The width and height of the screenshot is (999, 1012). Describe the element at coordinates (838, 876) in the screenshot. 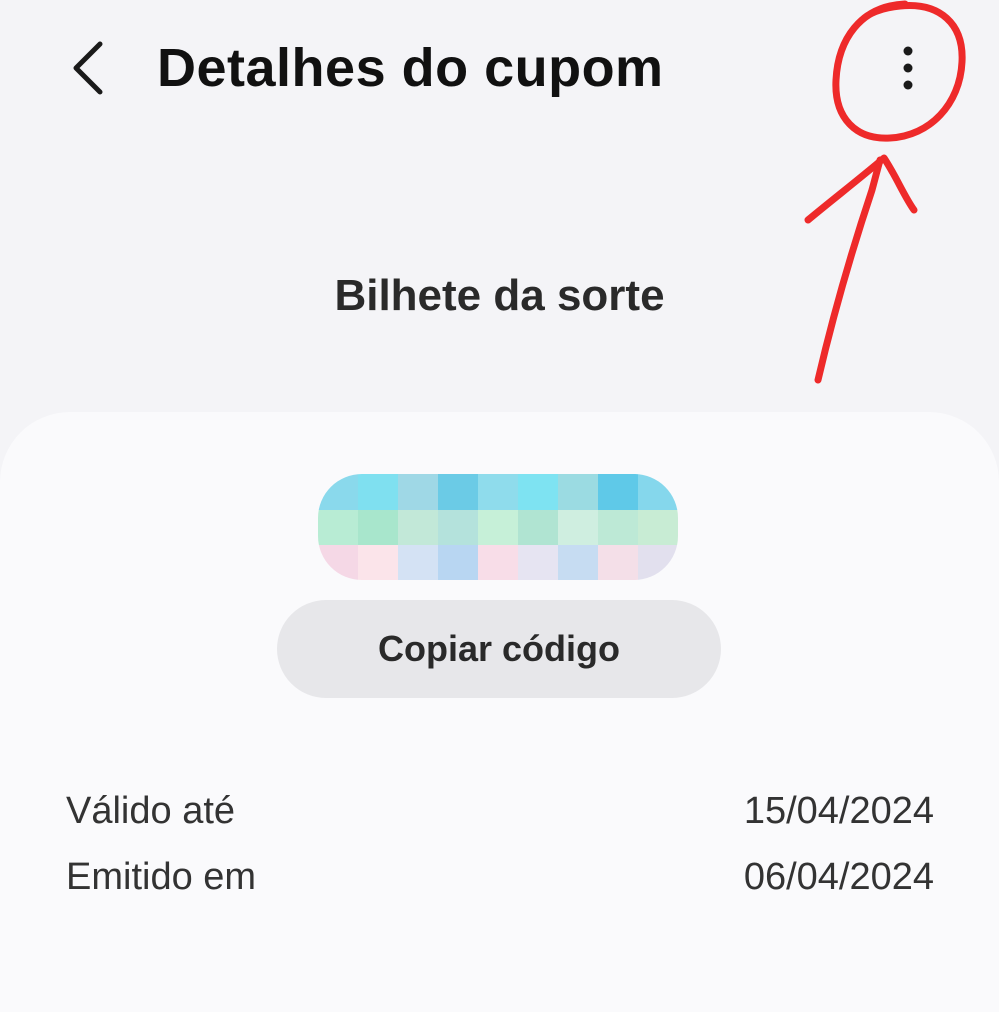

I see `issued-on-value: 06/04/2024` at that location.